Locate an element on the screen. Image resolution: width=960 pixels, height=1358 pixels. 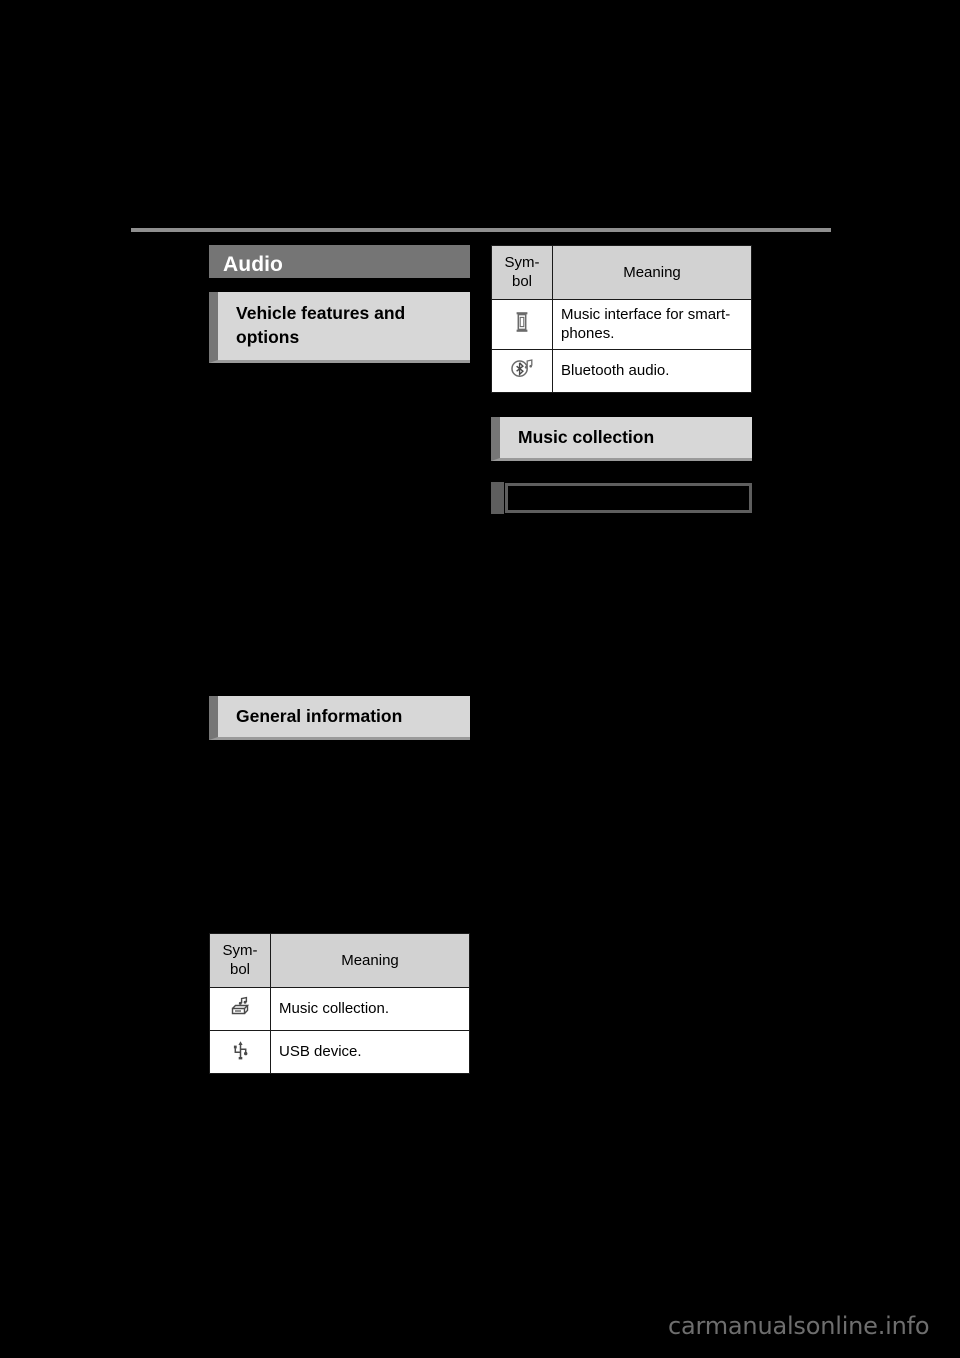
page-top-rule is located at coordinates (481, 230).